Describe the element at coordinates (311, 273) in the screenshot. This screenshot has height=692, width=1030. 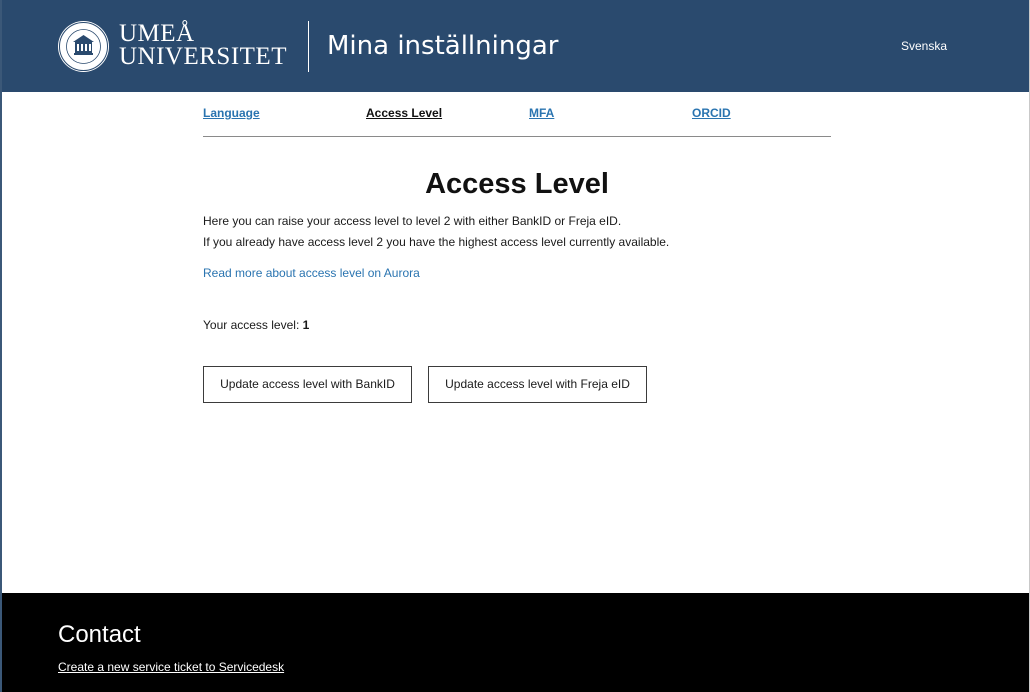
I see `read-more-aurora-link: Read more about access level on Aurora` at that location.